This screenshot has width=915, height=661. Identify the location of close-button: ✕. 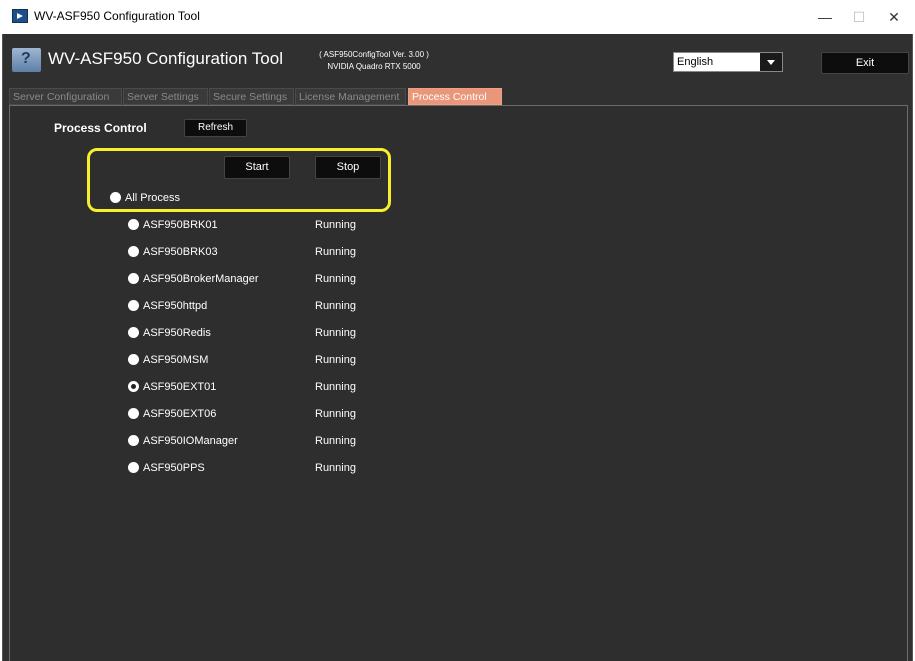
(894, 17).